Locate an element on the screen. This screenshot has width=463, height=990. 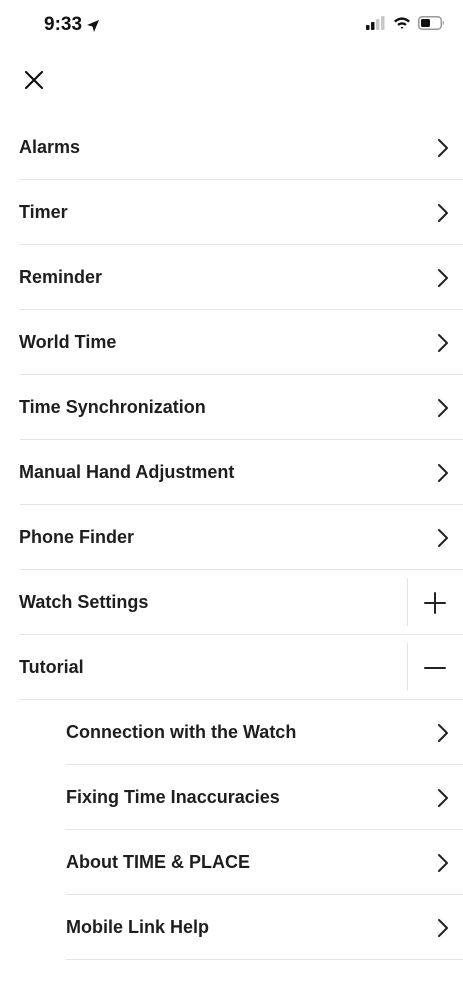
menu-item-label: Timer is located at coordinates (43, 212).